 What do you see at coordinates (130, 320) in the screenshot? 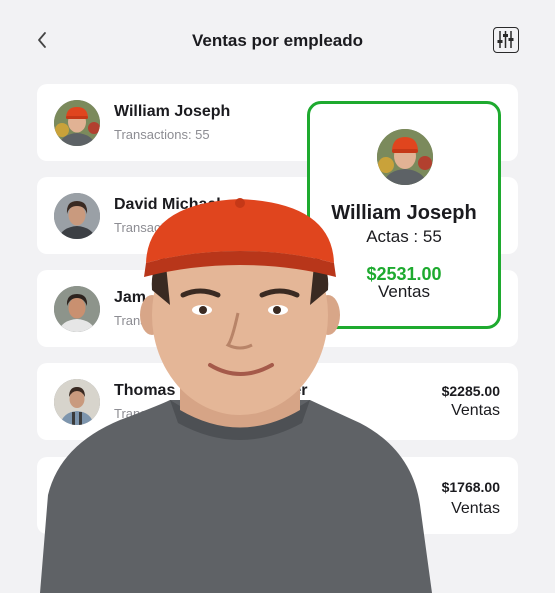
I see `employee-transactions: Trans` at bounding box center [130, 320].